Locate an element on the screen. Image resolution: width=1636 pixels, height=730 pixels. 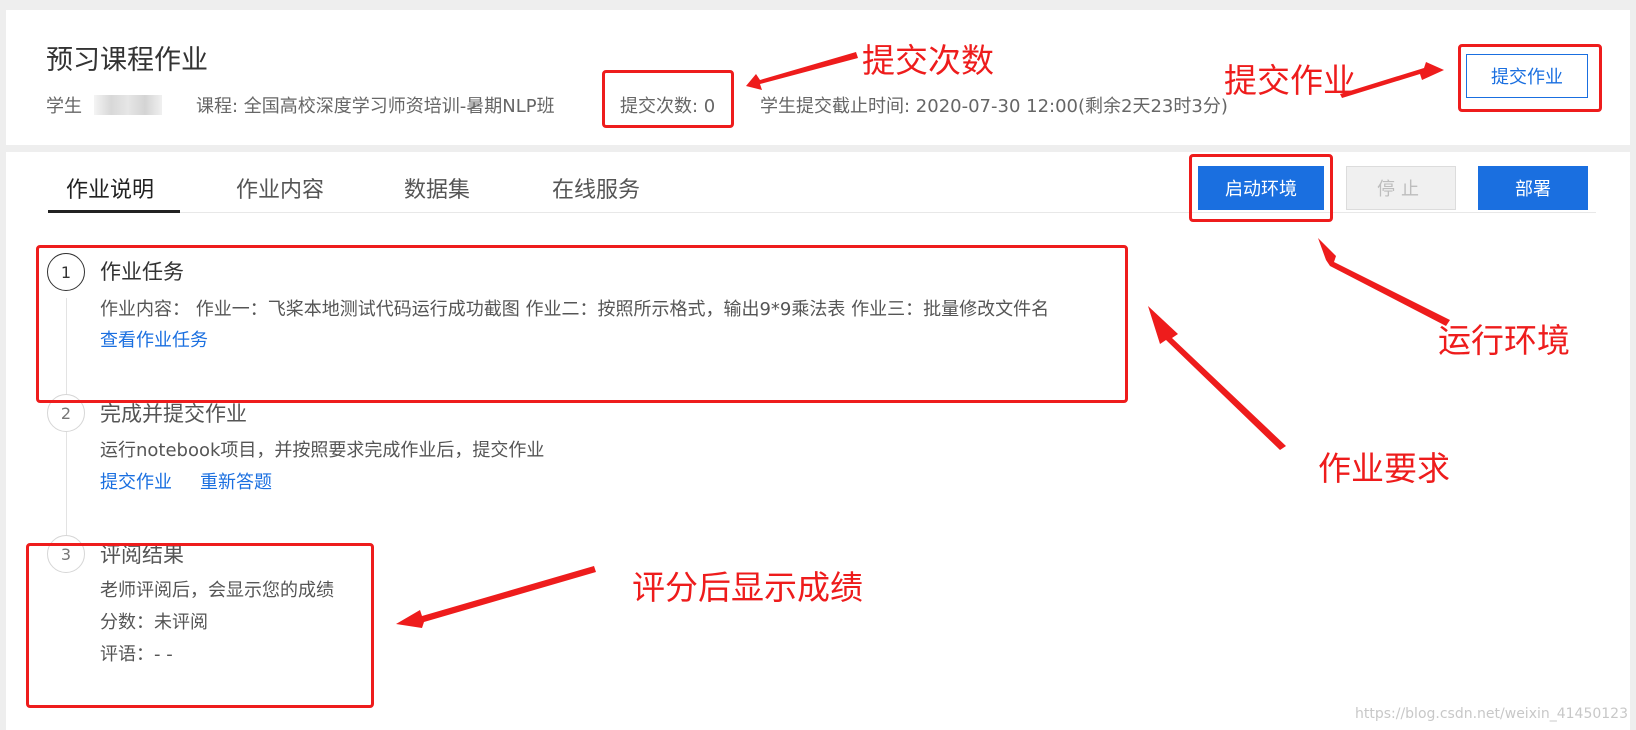
active-tab-indicator is located at coordinates (114, 211).